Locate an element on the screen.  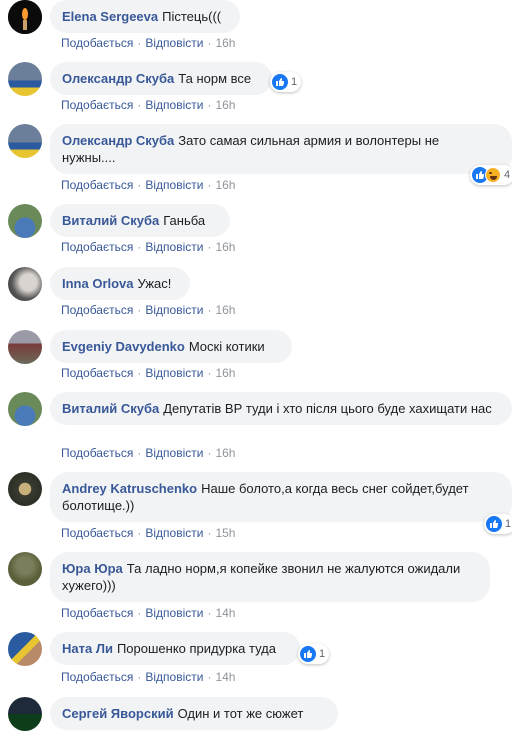
comment-bubble: Олександр Скуба Та норм все is located at coordinates (161, 78).